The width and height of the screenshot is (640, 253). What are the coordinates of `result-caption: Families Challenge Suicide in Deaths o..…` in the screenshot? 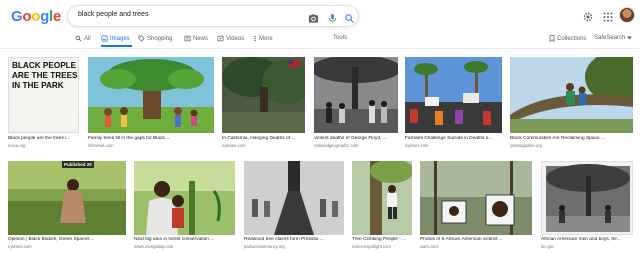 It's located at (453, 138).